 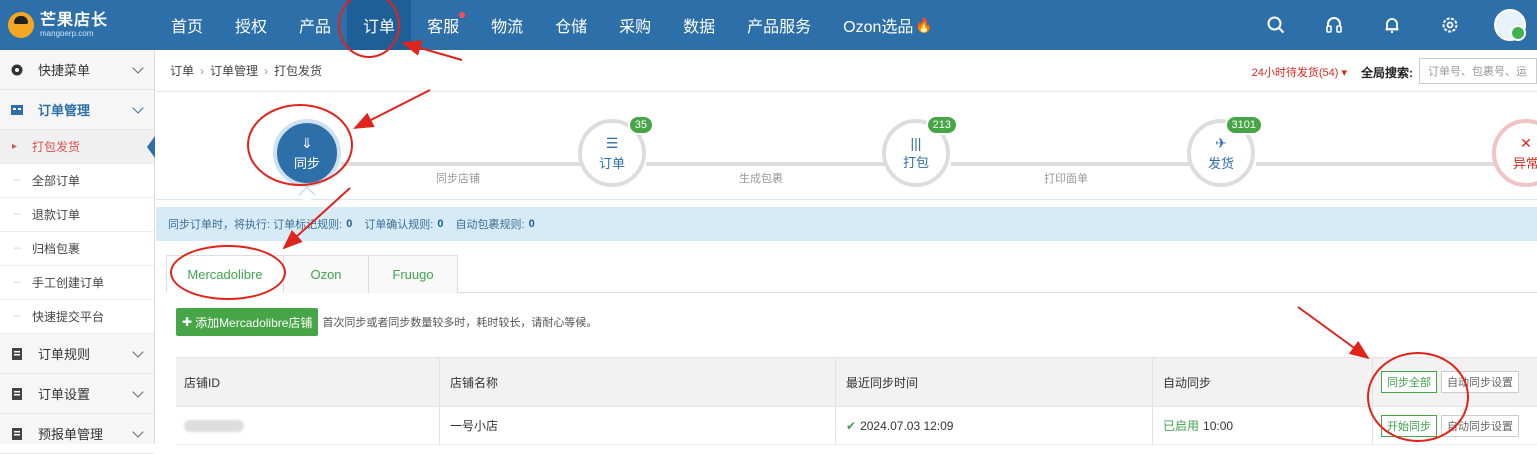 I want to click on step-orders-label: 订单, so click(x=611, y=163).